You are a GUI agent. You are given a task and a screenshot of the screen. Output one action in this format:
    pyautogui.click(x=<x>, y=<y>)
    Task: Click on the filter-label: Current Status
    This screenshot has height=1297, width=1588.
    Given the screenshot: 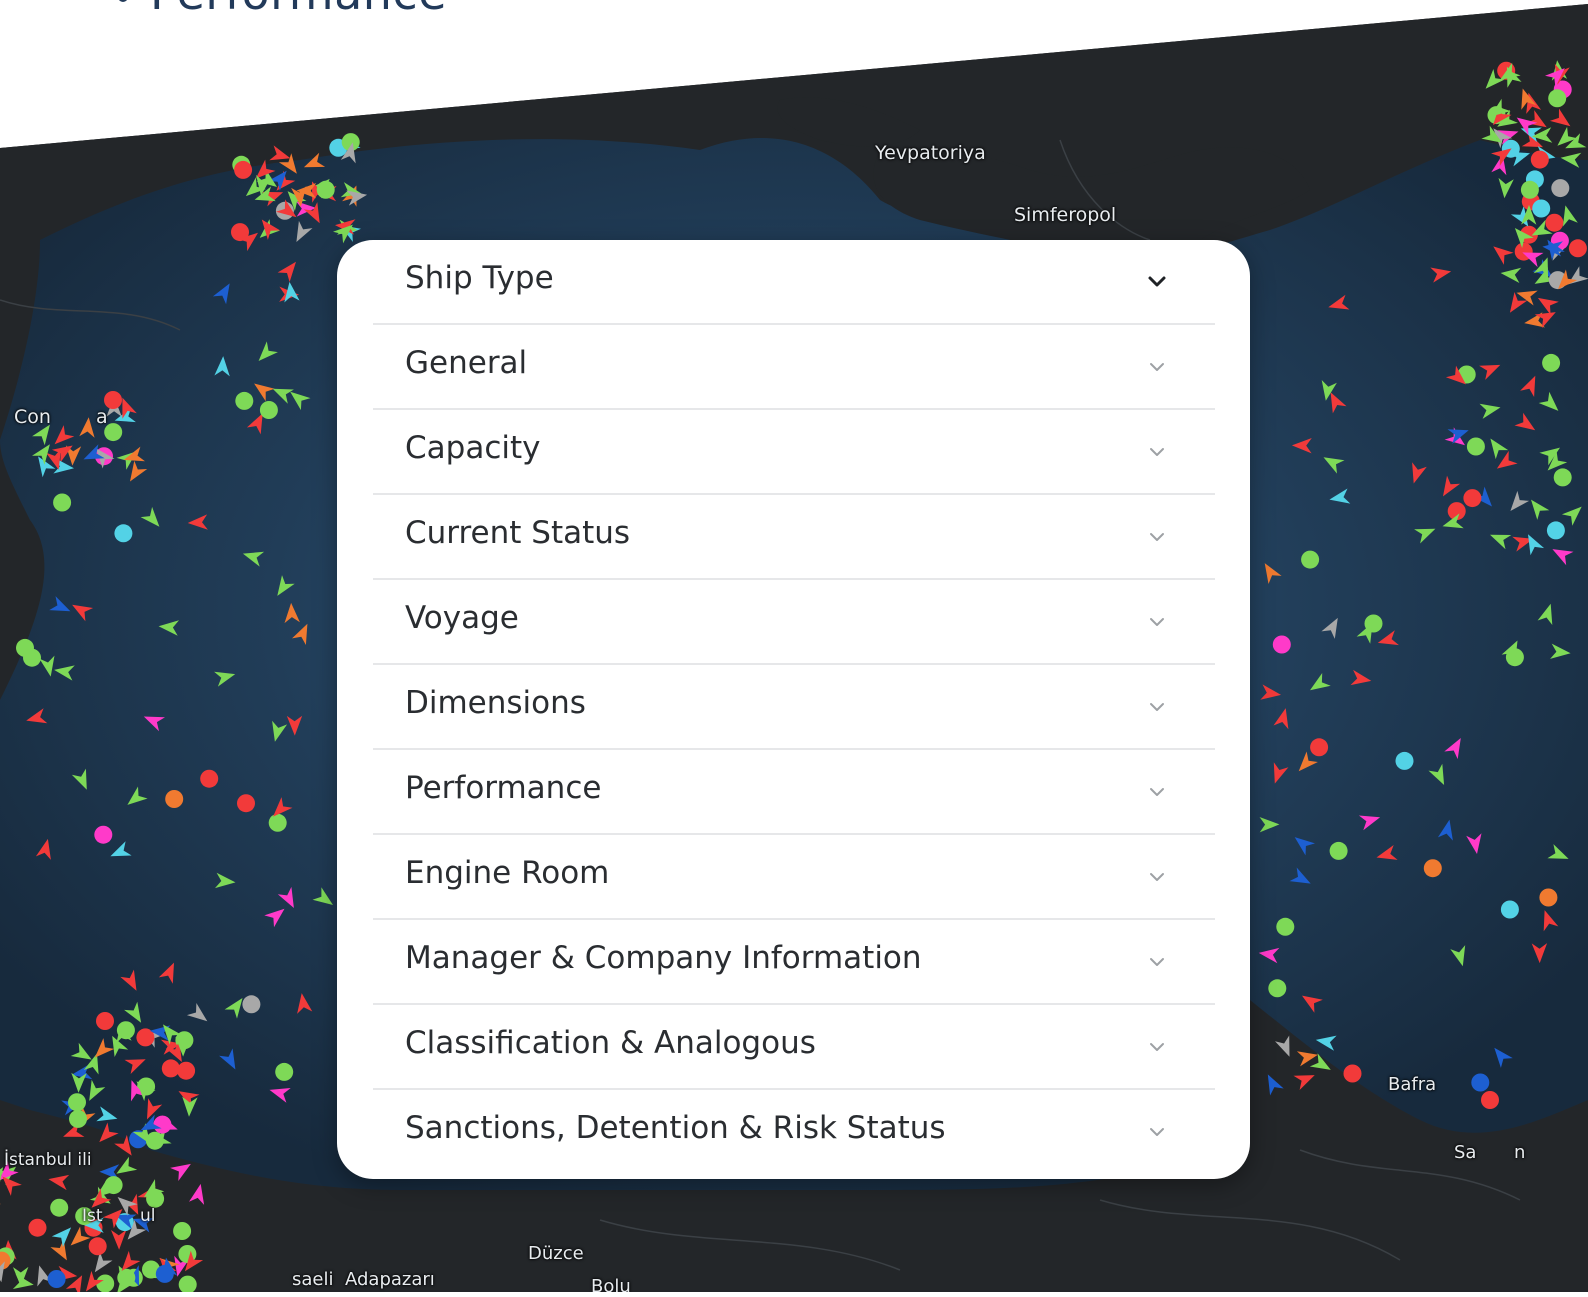 What is the action you would take?
    pyautogui.click(x=518, y=533)
    